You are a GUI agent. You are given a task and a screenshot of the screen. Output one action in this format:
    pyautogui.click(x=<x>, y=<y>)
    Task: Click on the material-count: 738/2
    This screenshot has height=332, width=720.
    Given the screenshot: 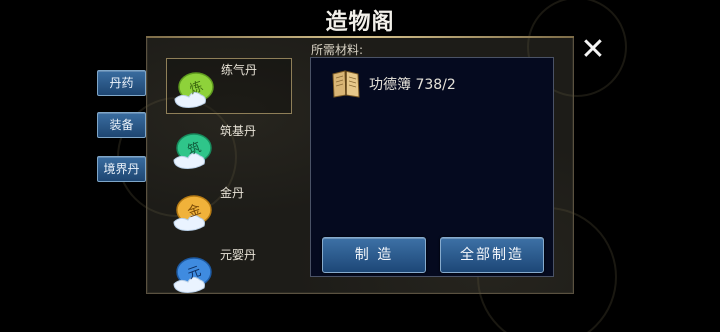 What is the action you would take?
    pyautogui.click(x=435, y=85)
    